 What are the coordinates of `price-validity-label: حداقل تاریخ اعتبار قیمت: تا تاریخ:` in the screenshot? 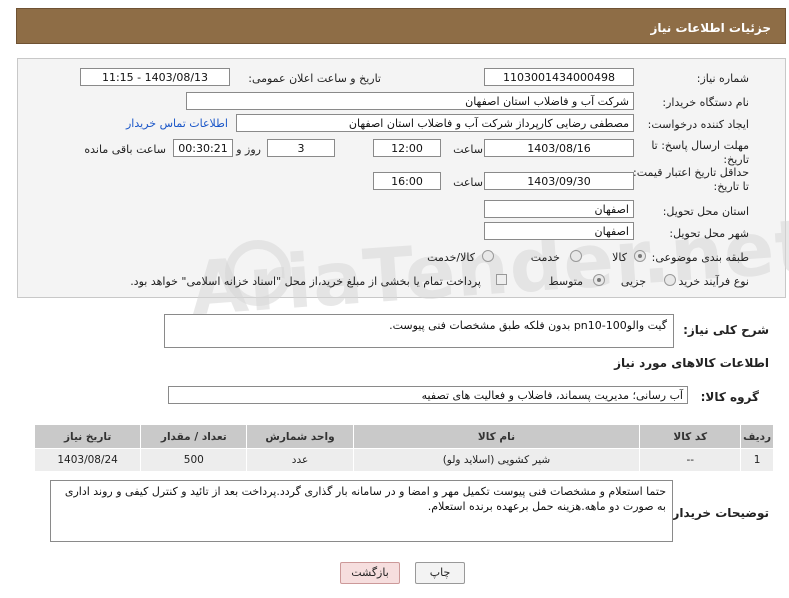 It's located at (691, 179).